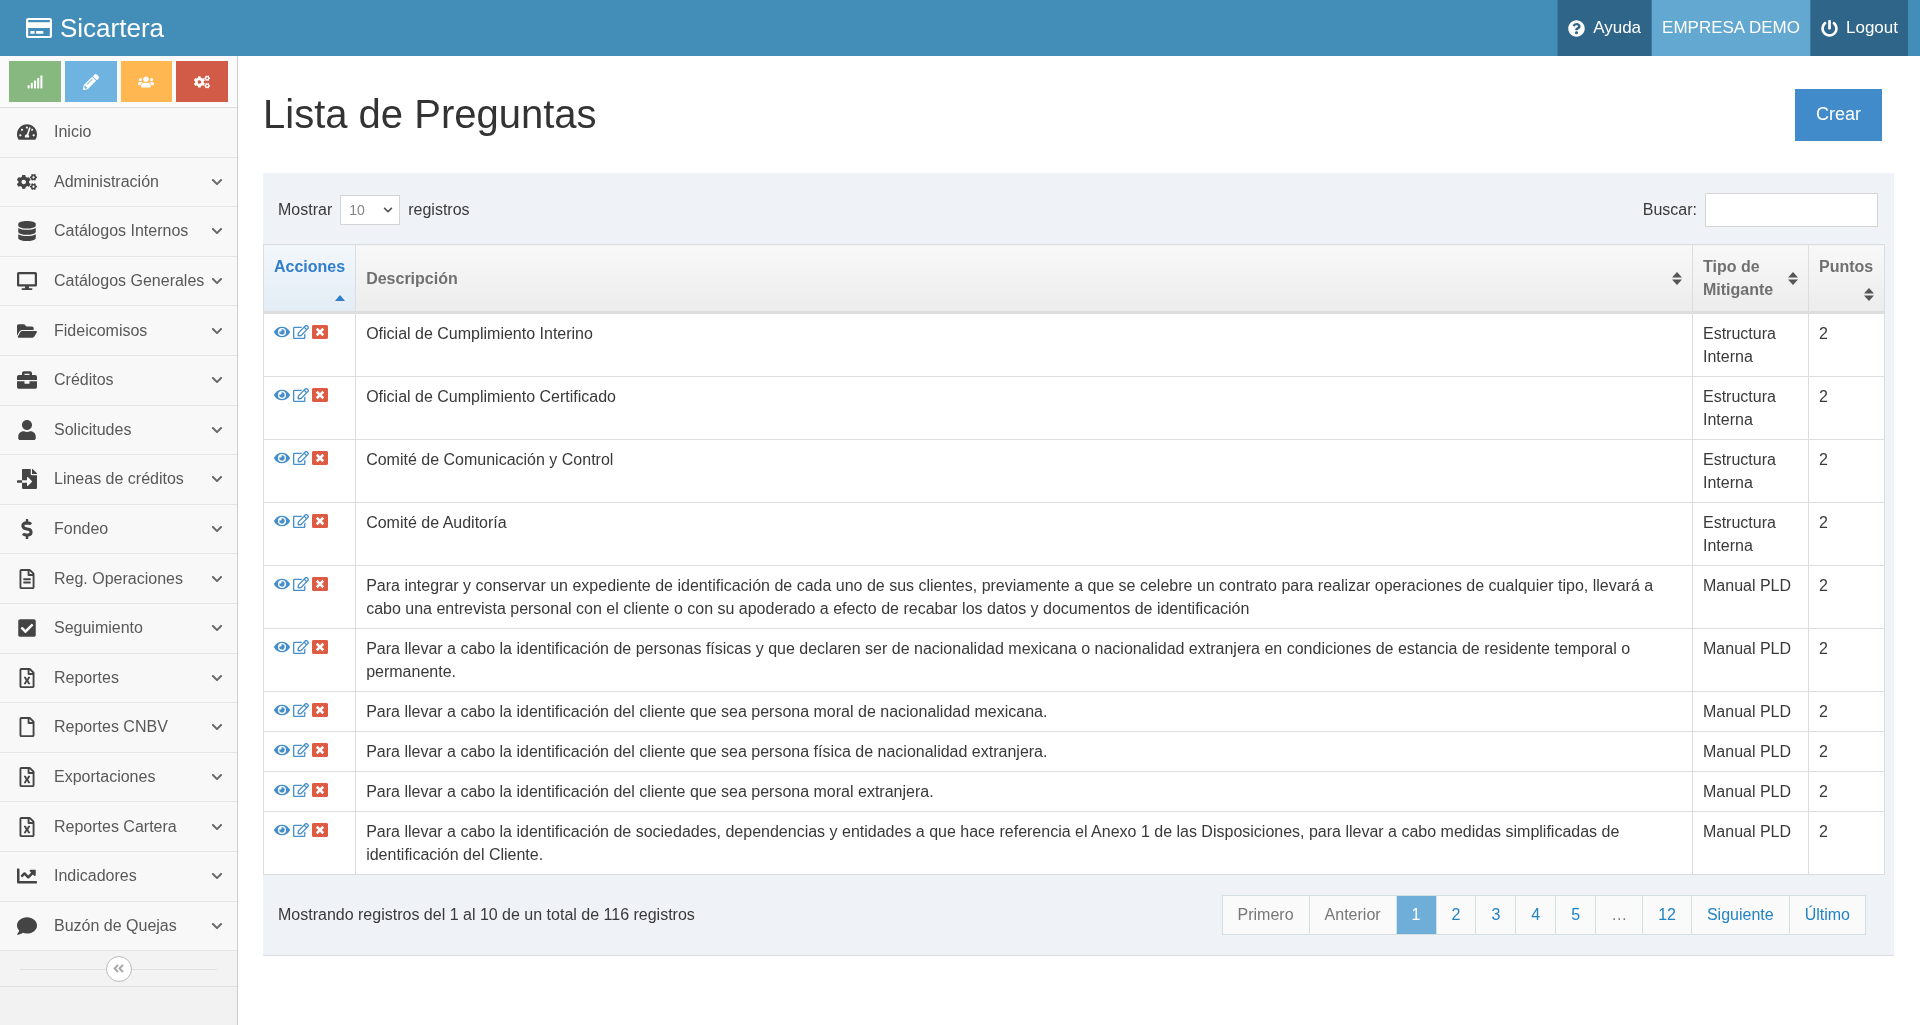 The image size is (1920, 1025). Describe the element at coordinates (27, 231) in the screenshot. I see `database-icon` at that location.